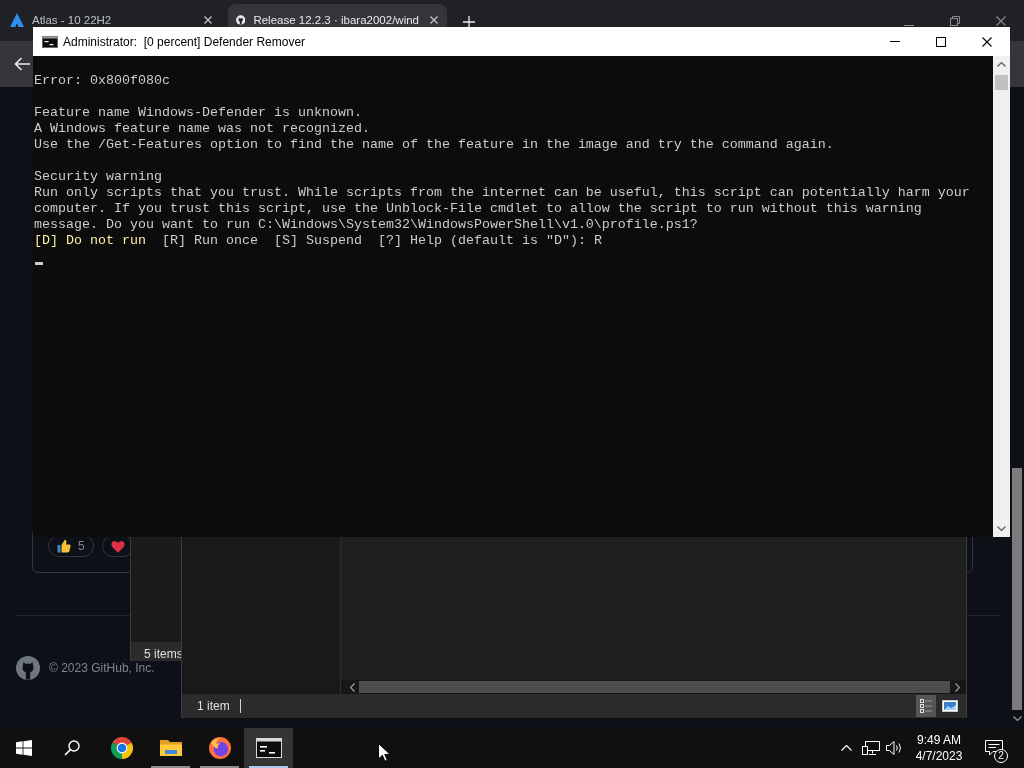 This screenshot has width=1024, height=768. What do you see at coordinates (939, 748) in the screenshot?
I see `clock-button: 9:49 AM 4/7/2023` at bounding box center [939, 748].